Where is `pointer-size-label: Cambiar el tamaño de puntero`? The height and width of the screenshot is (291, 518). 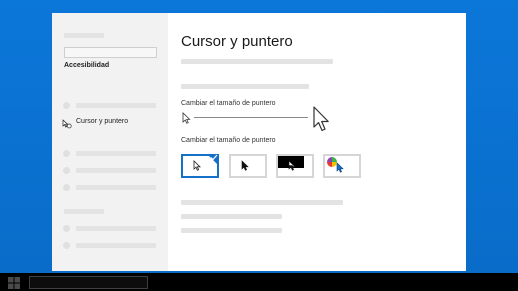 pointer-size-label: Cambiar el tamaño de puntero is located at coordinates (228, 103).